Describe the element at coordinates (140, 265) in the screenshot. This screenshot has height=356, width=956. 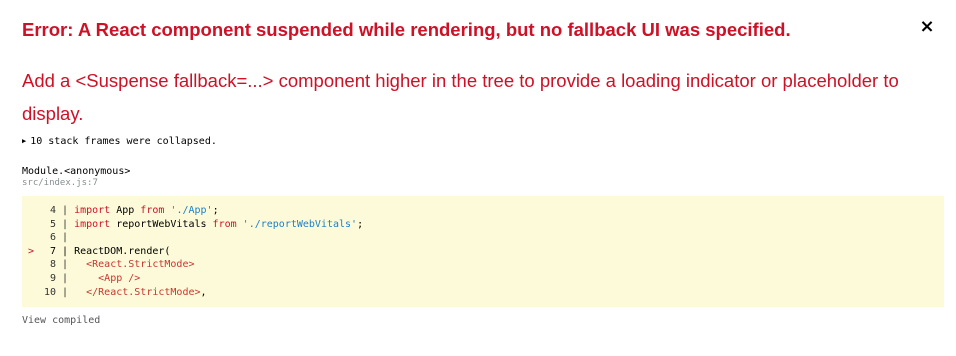
I see `code-token: <React.StrictMode>` at that location.